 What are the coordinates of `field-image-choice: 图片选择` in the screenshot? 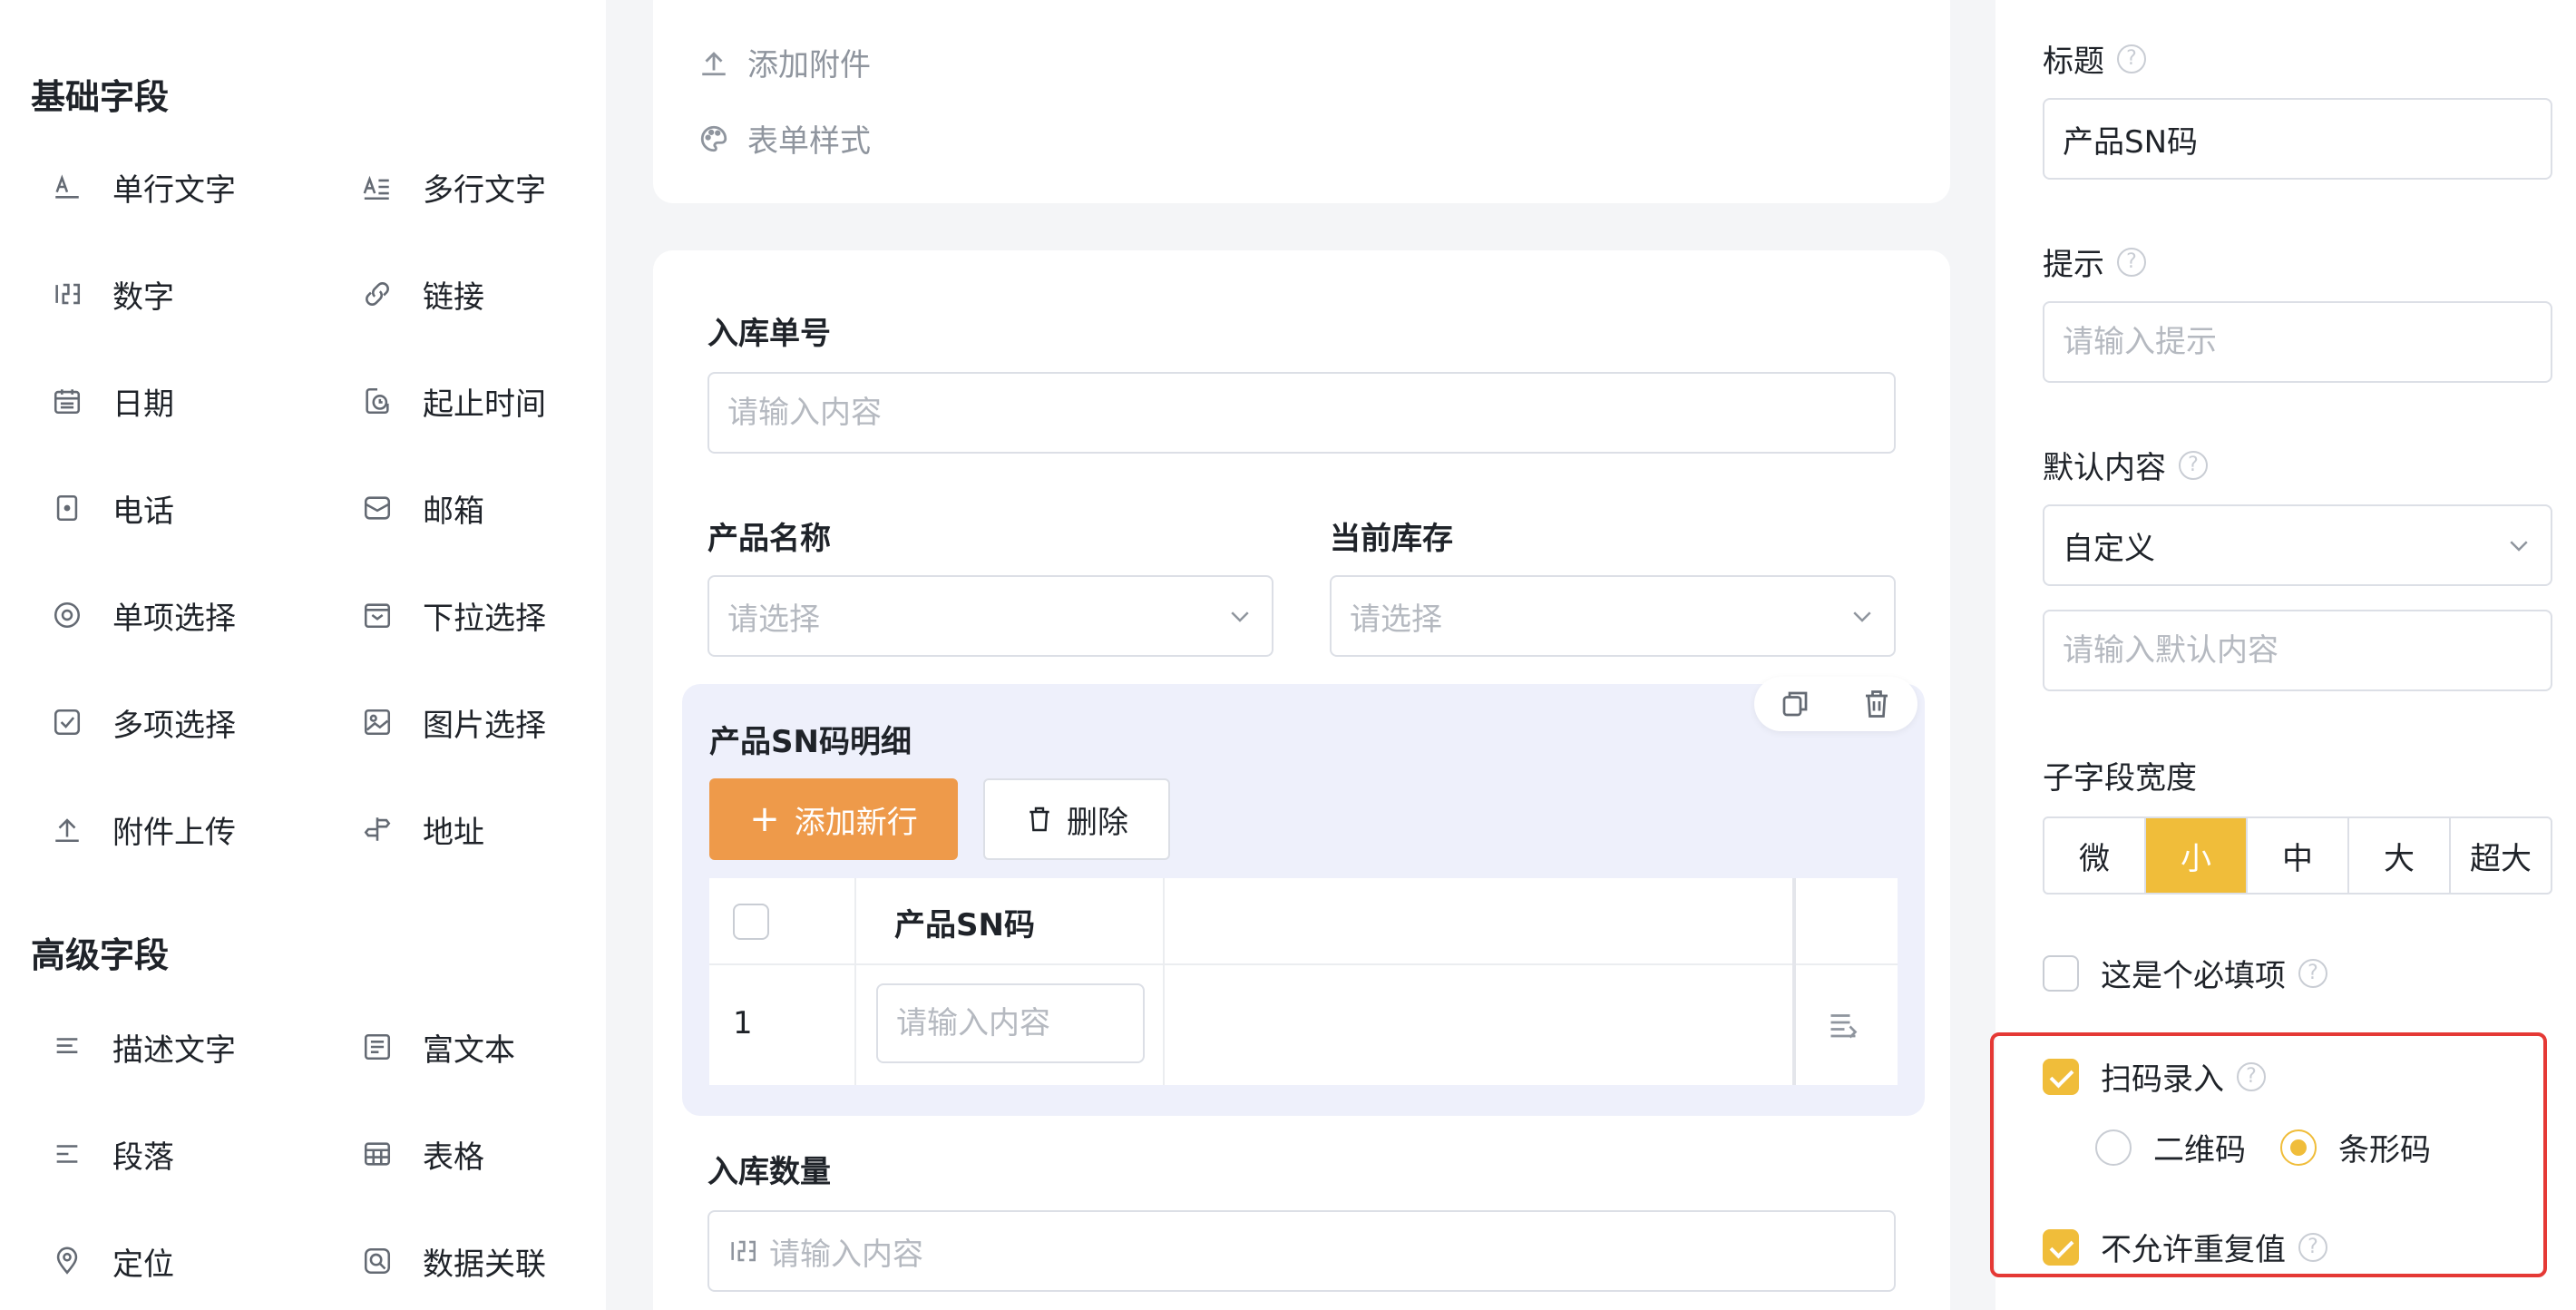 It's located at (452, 722).